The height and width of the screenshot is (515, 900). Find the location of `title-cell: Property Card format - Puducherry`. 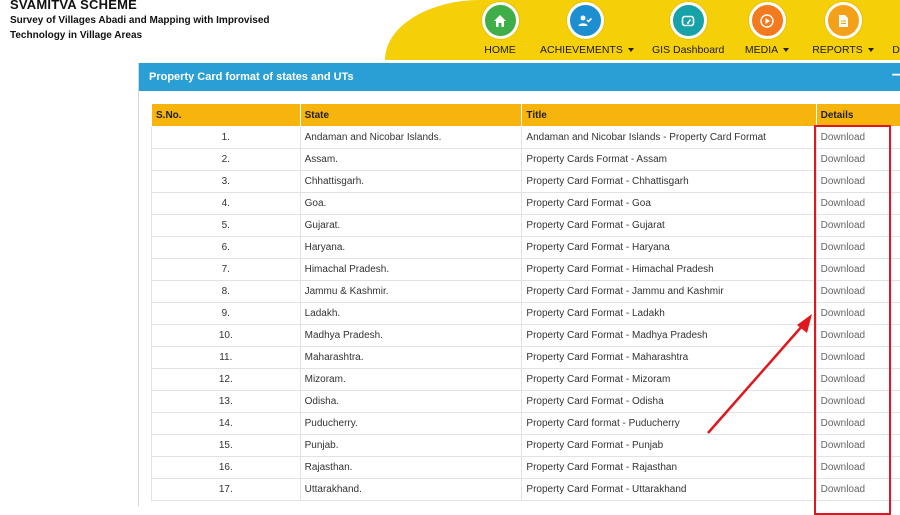

title-cell: Property Card format - Puducherry is located at coordinates (669, 424).